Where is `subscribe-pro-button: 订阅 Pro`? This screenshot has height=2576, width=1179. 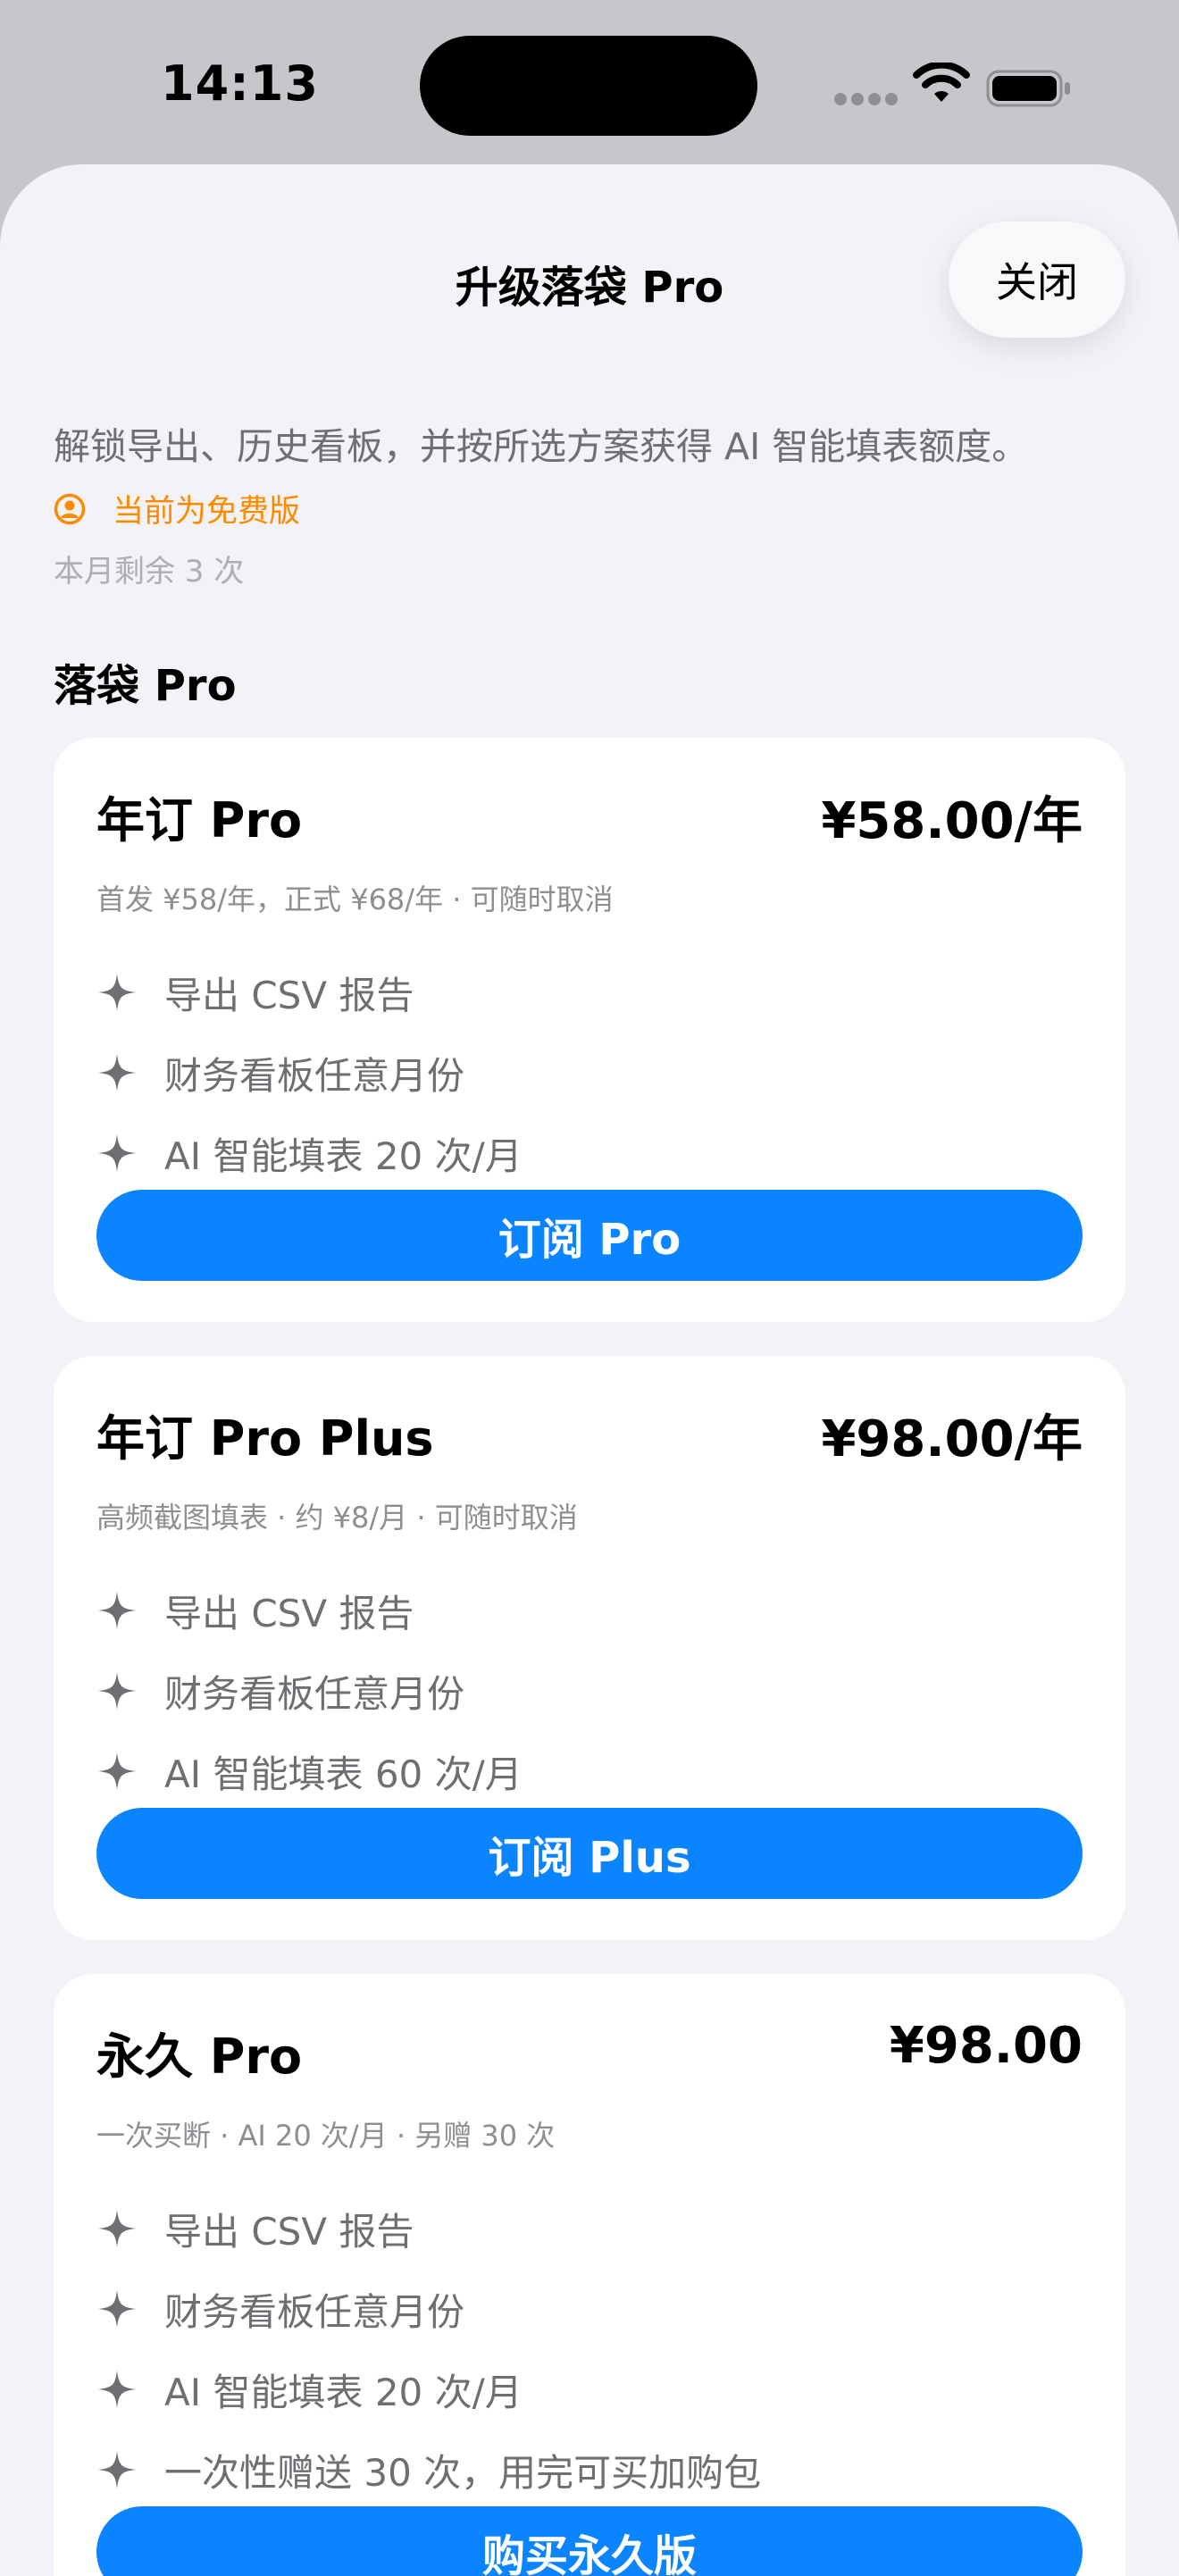 subscribe-pro-button: 订阅 Pro is located at coordinates (589, 1236).